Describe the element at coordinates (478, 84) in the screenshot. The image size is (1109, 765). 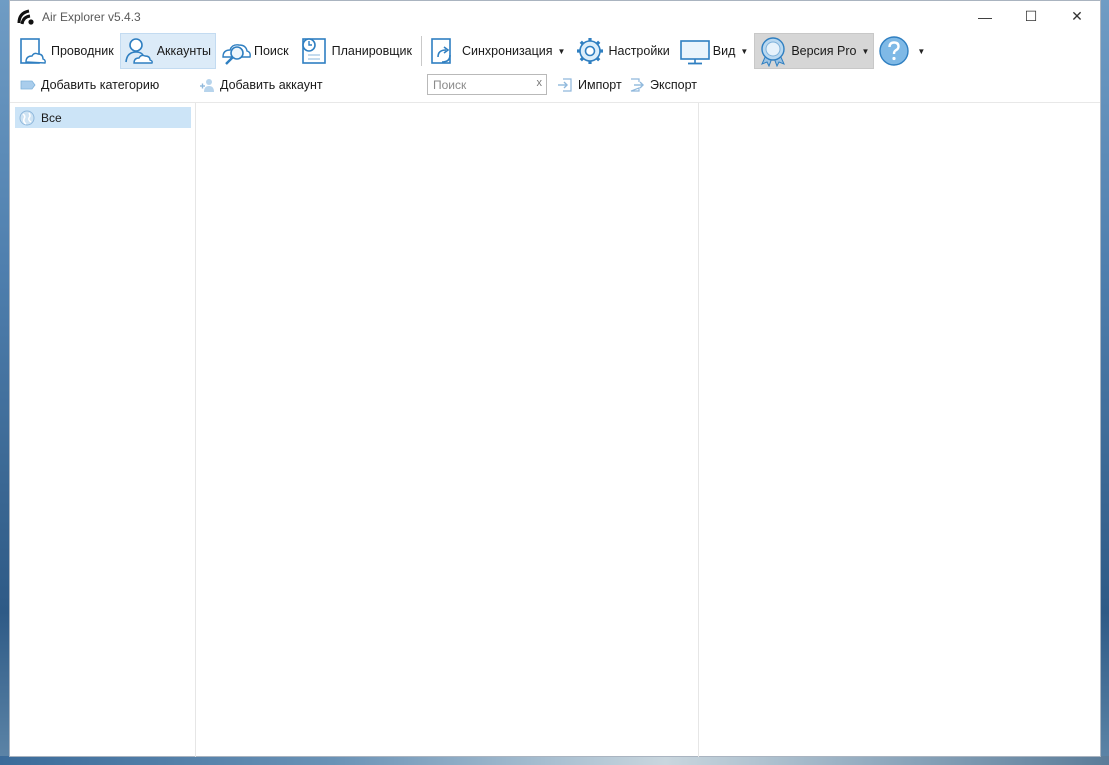
I see `account-search-input` at that location.